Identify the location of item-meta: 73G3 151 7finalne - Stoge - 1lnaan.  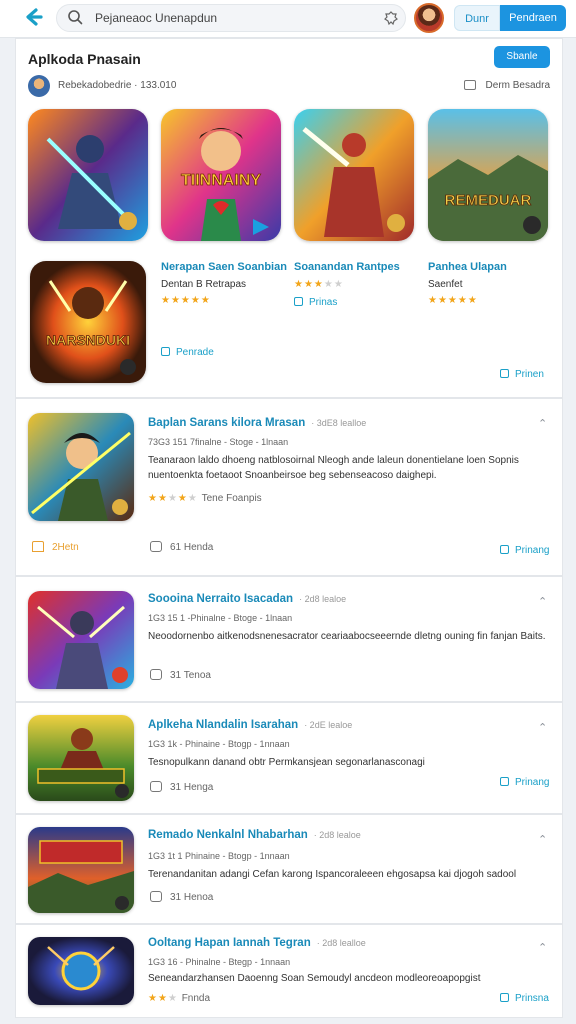
(218, 442).